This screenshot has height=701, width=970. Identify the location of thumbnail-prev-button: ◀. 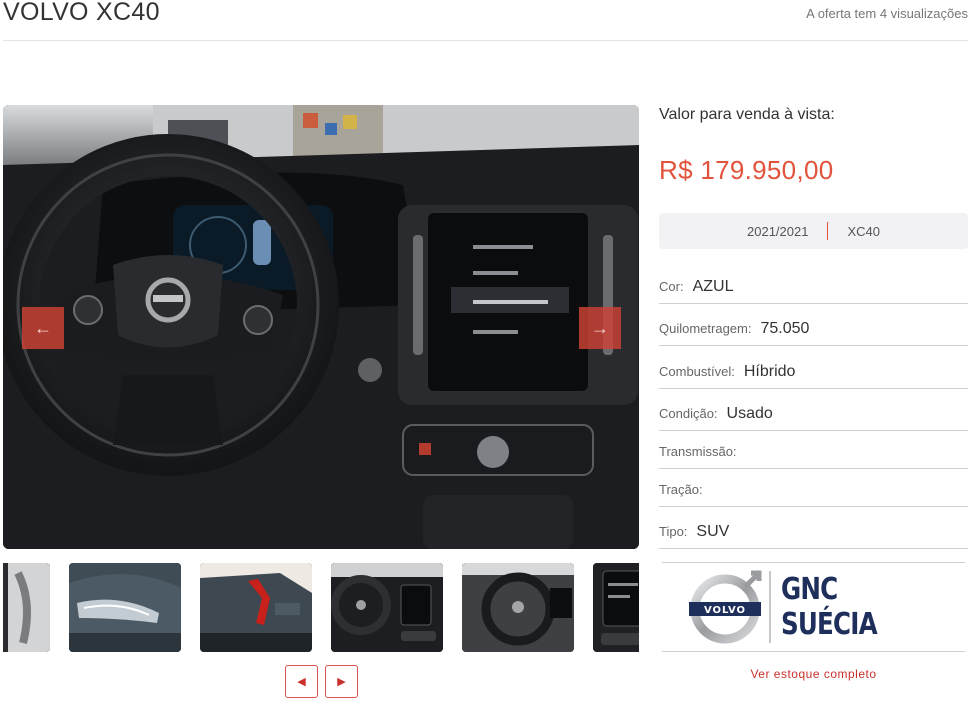
(301, 681).